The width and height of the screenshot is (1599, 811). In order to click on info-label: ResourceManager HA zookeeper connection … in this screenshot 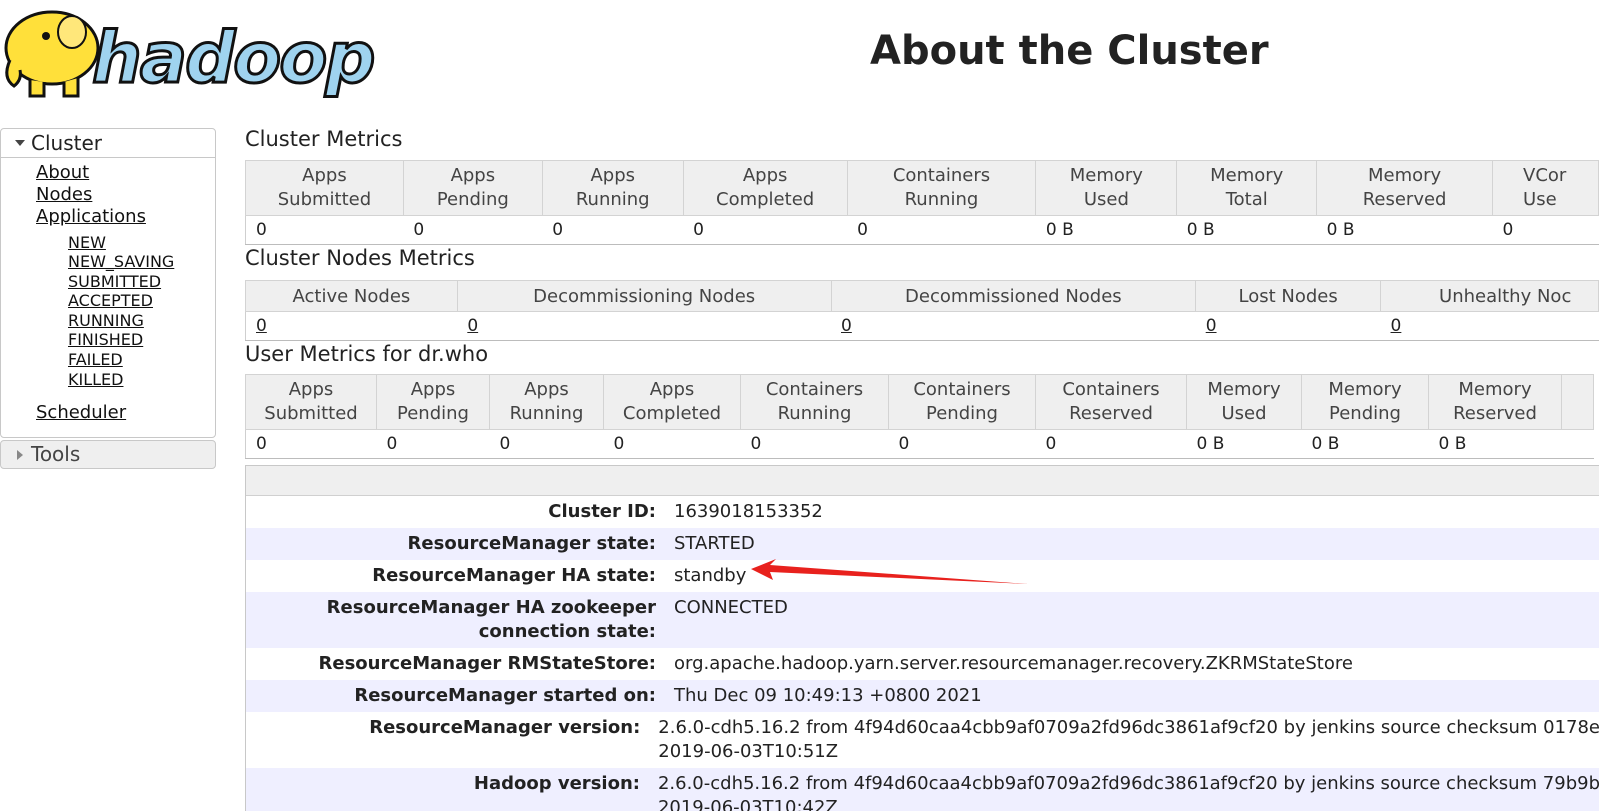, I will do `click(491, 619)`.